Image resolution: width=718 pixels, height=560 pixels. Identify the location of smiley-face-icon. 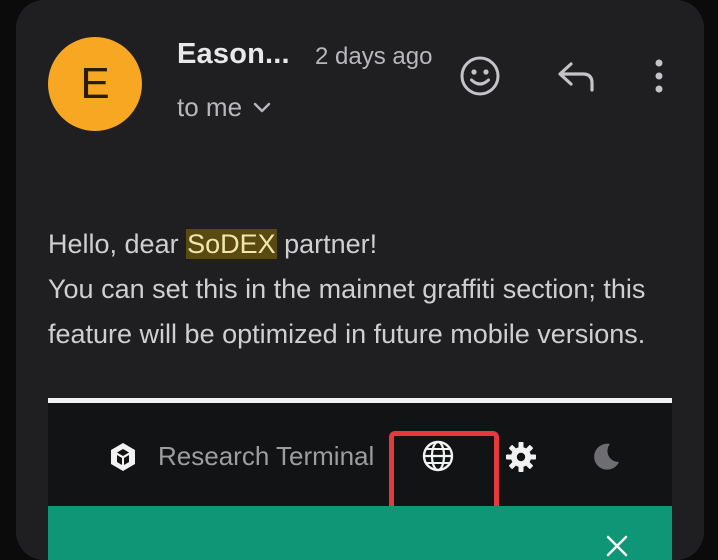
(480, 76).